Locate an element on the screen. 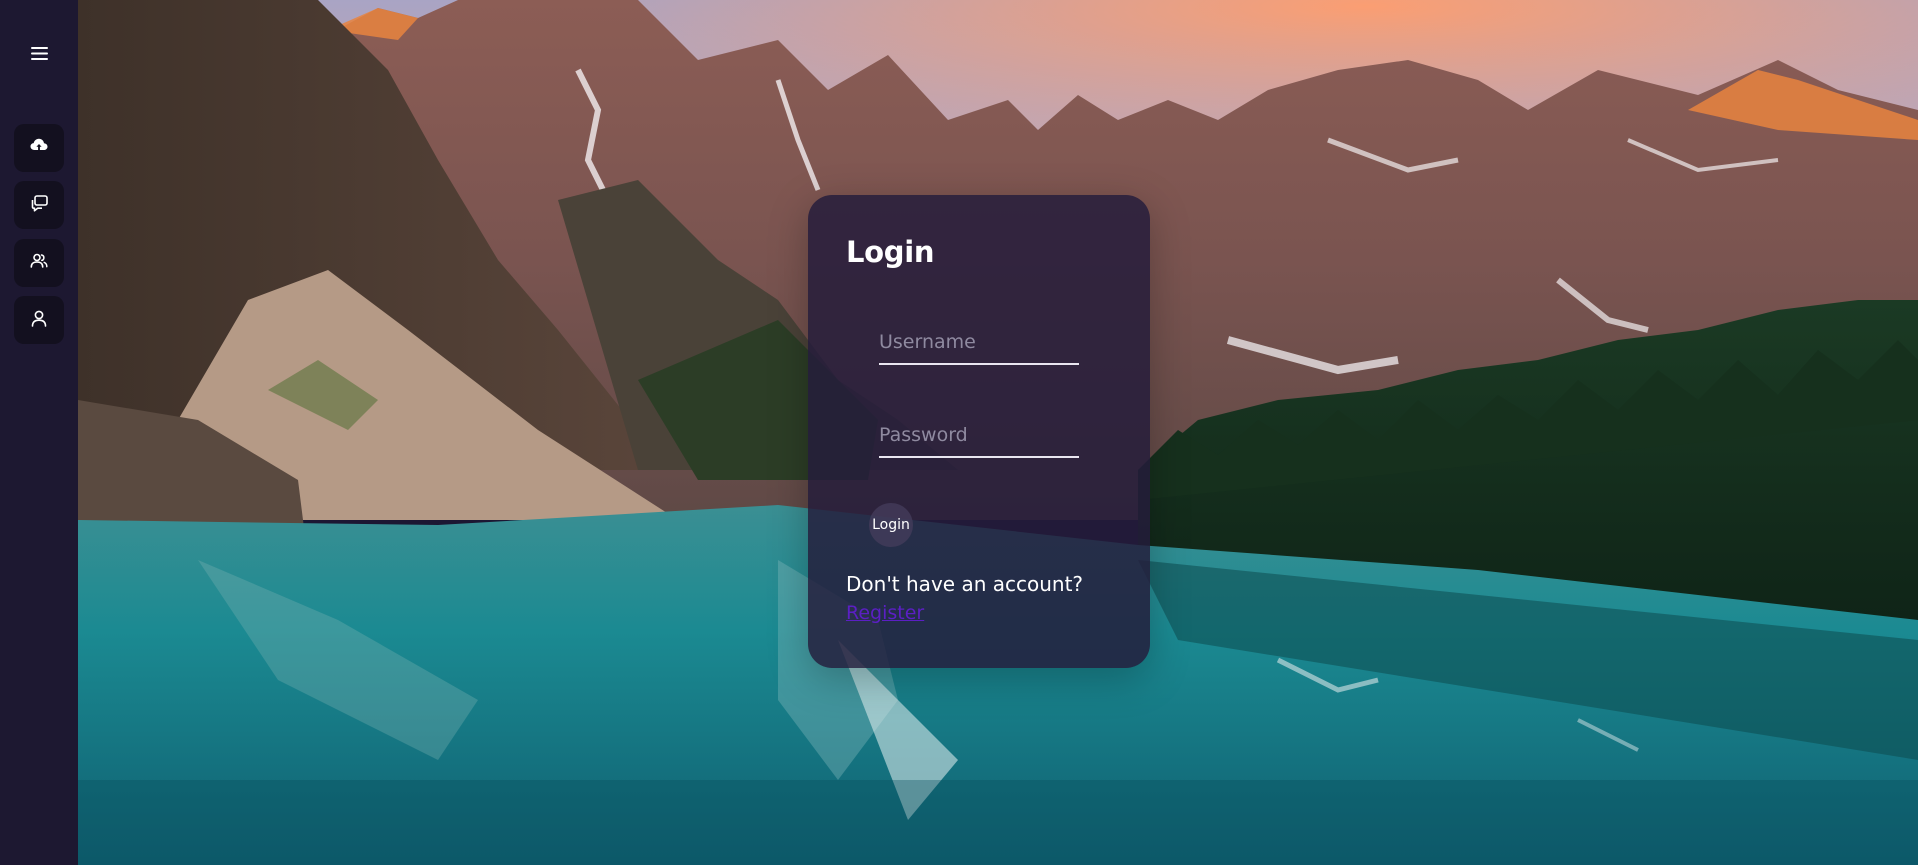 Image resolution: width=1918 pixels, height=865 pixels. password-input is located at coordinates (979, 438).